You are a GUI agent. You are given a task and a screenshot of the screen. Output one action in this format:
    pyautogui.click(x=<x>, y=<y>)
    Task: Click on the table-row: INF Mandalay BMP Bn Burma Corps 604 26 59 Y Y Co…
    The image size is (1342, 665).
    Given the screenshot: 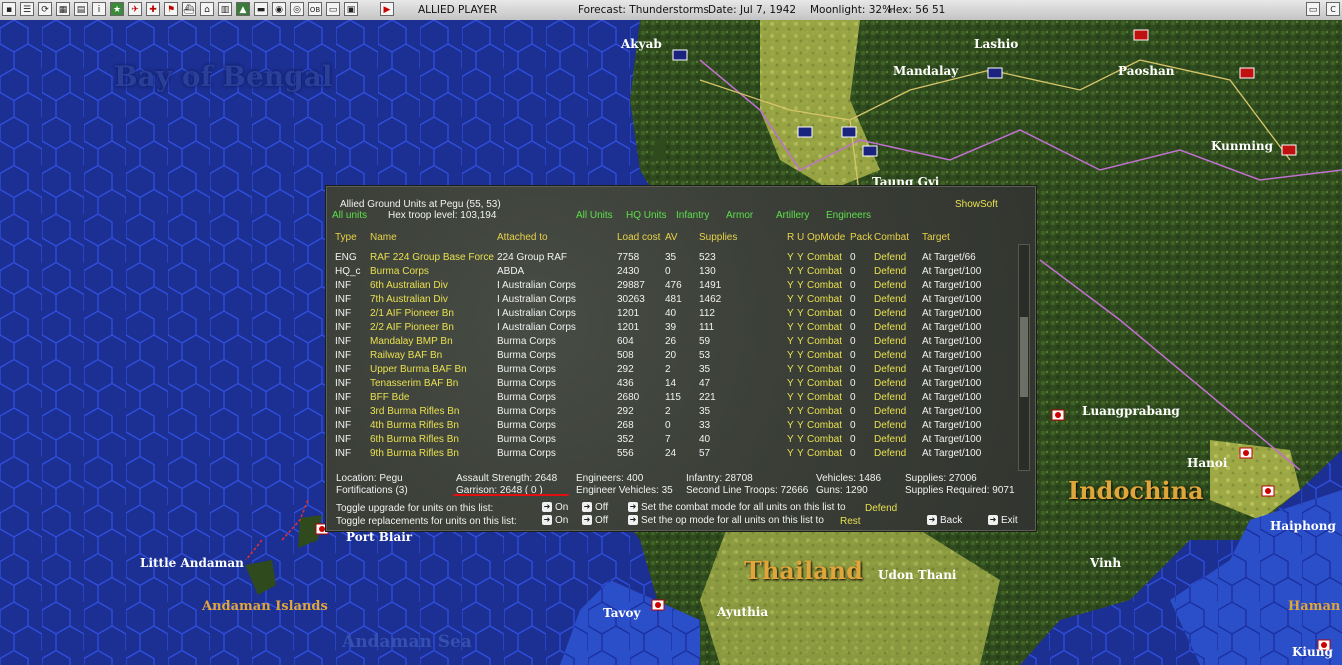 What is the action you would take?
    pyautogui.click(x=671, y=343)
    